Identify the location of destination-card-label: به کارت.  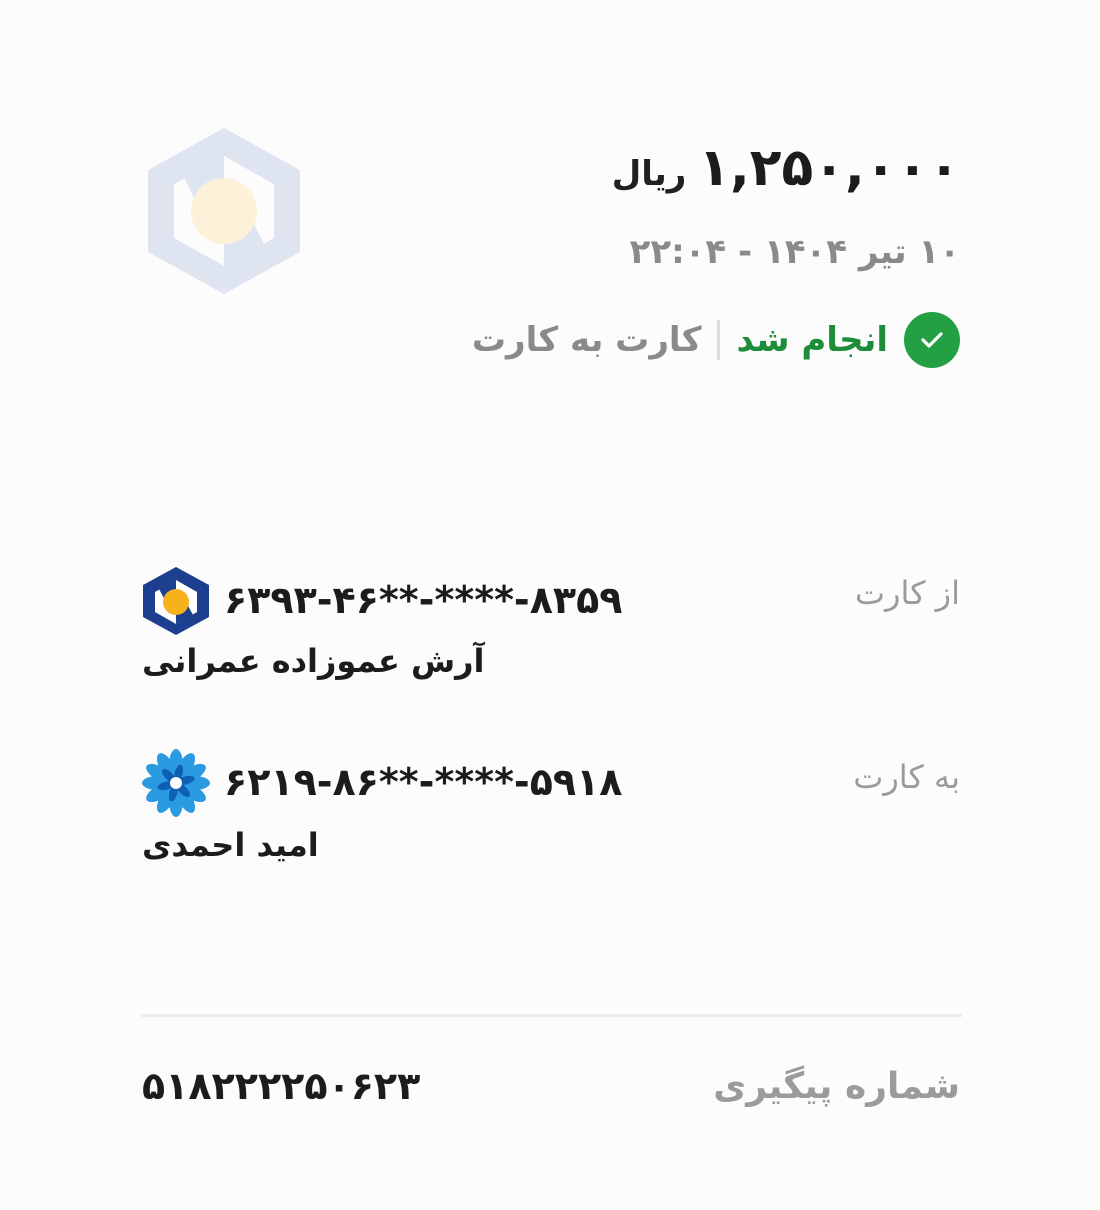
(906, 777).